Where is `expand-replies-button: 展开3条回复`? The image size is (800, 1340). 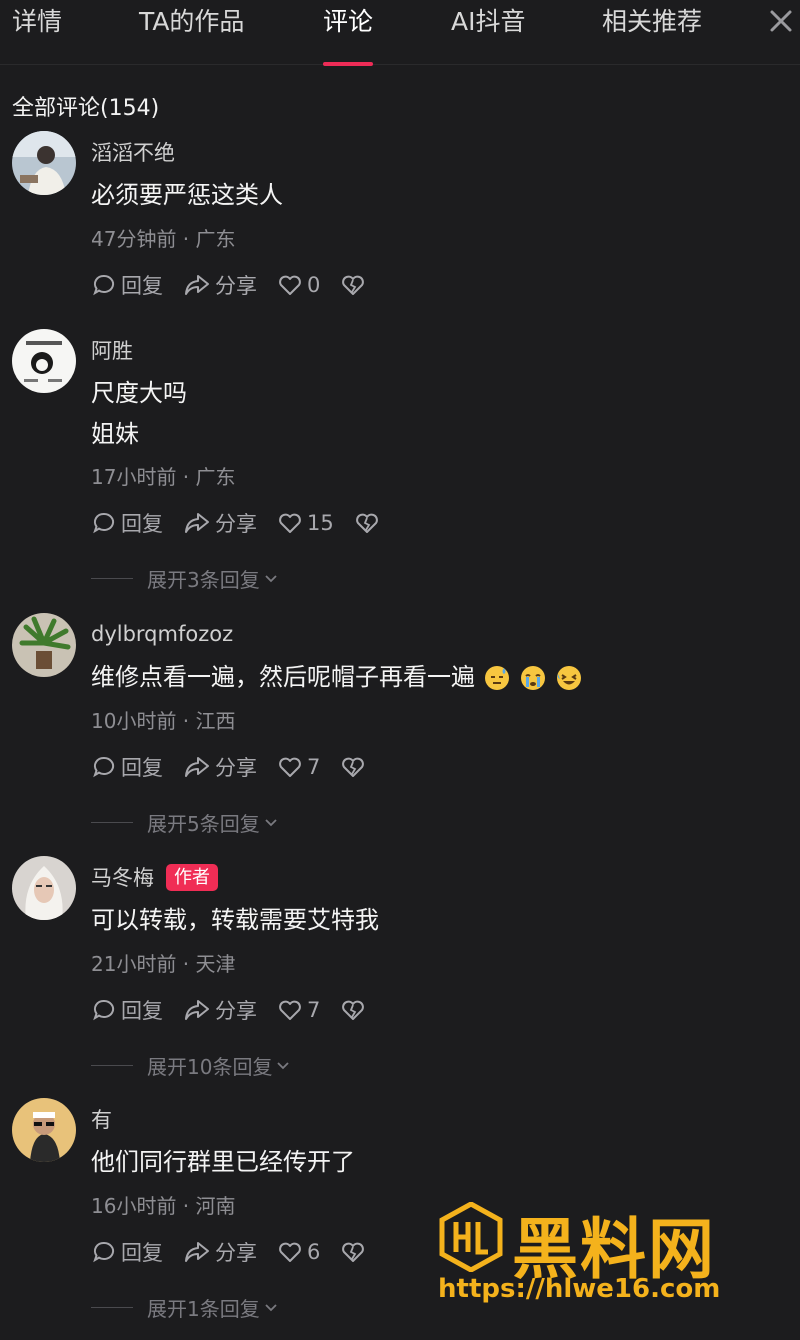 expand-replies-button: 展开3条回复 is located at coordinates (185, 578).